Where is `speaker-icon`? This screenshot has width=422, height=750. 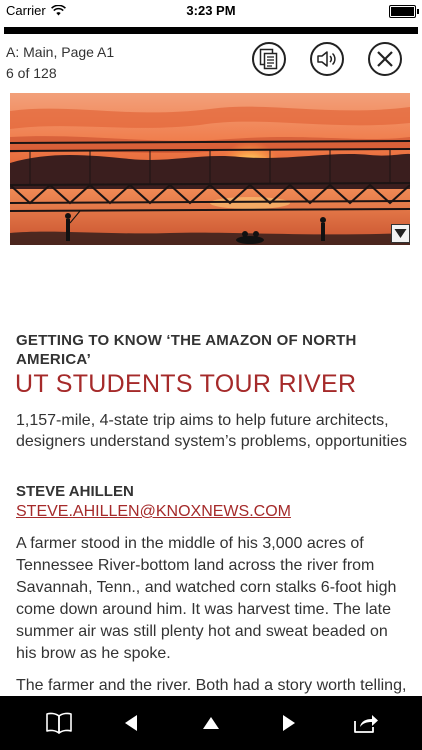
speaker-icon is located at coordinates (326, 59).